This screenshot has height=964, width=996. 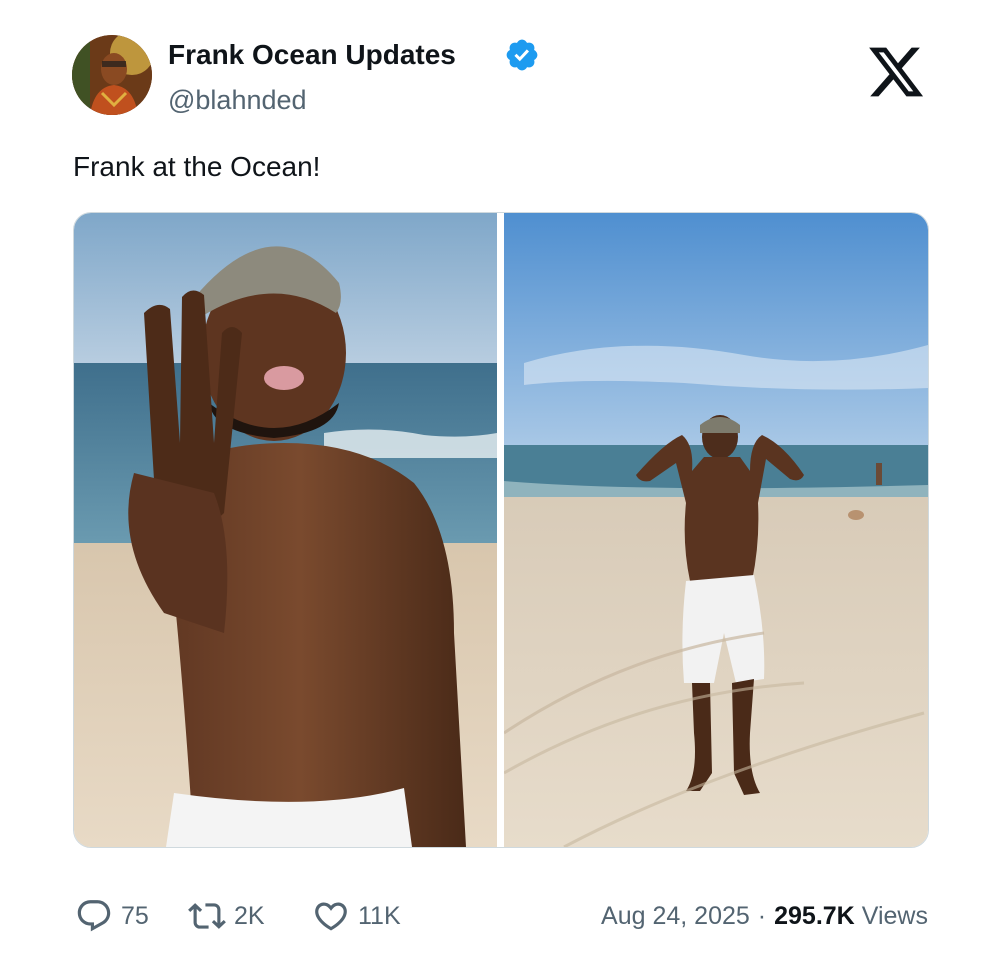 I want to click on retweet-button: 2K, so click(x=226, y=916).